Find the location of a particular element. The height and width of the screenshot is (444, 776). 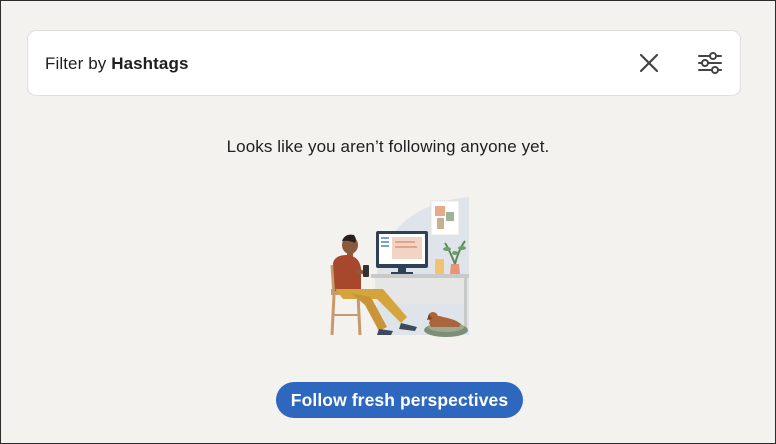

person-at-desk-with-dog-illustration is located at coordinates (399, 267).